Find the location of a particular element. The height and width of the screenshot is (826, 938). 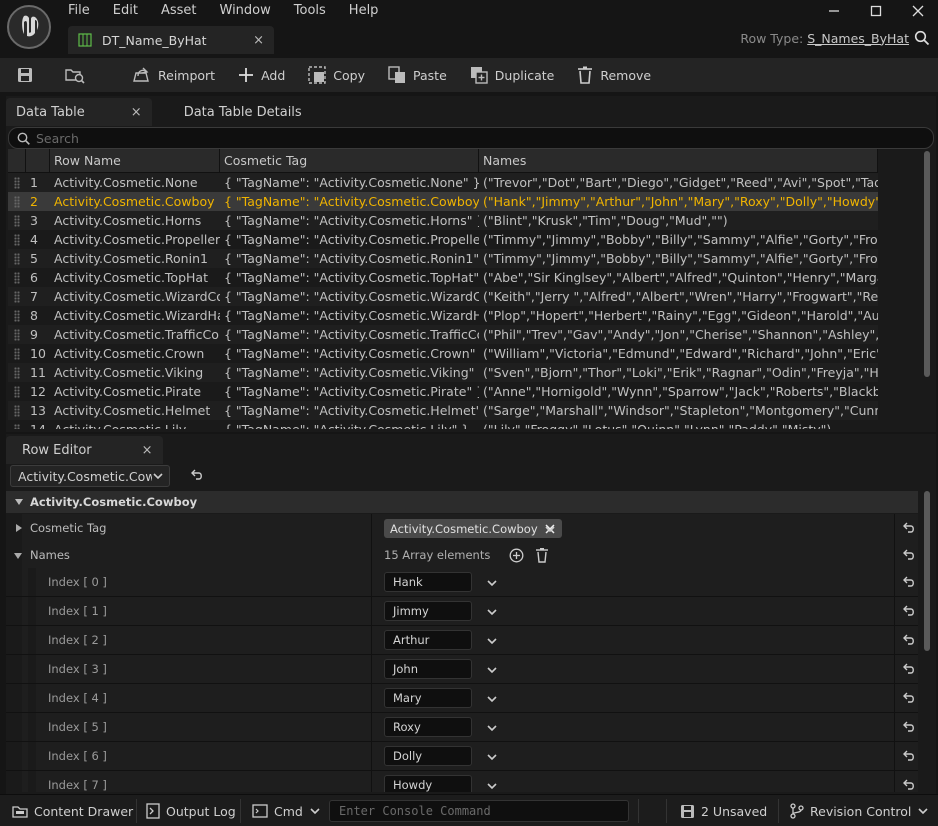

header-row-name: Row Name is located at coordinates (135, 161).